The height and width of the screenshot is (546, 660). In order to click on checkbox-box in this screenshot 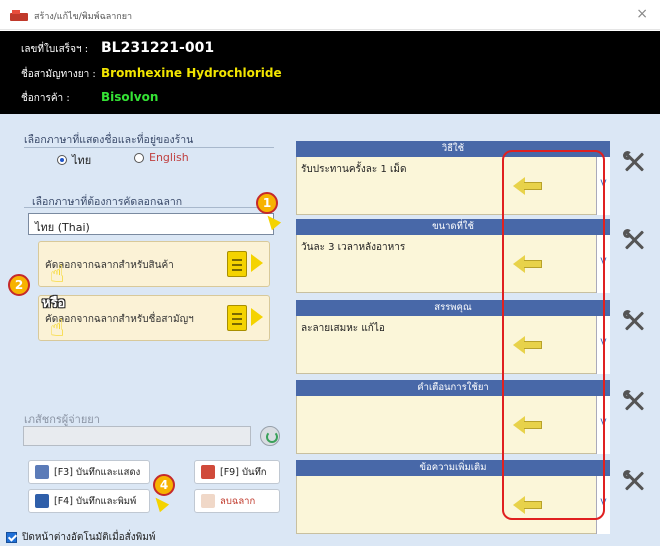, I will do `click(11, 537)`.